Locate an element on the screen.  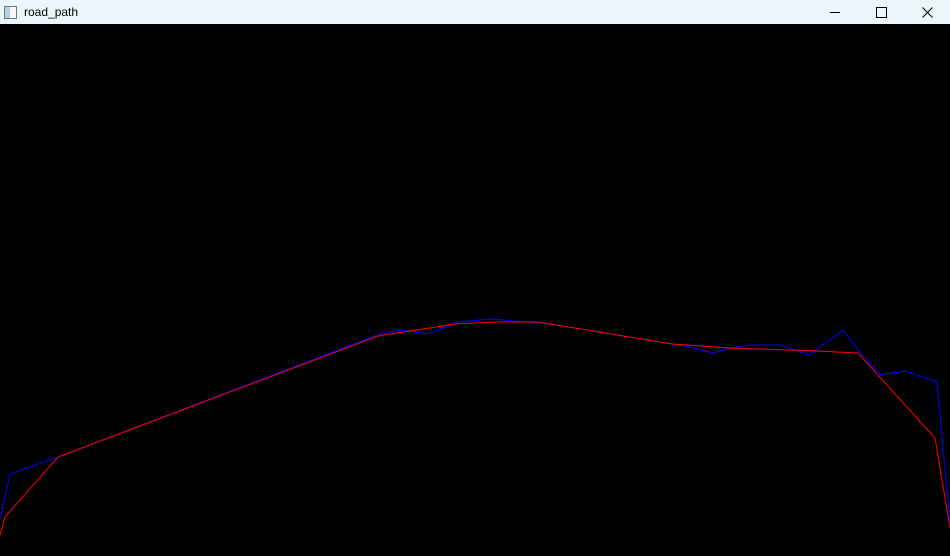
window-title: road_path is located at coordinates (51, 12).